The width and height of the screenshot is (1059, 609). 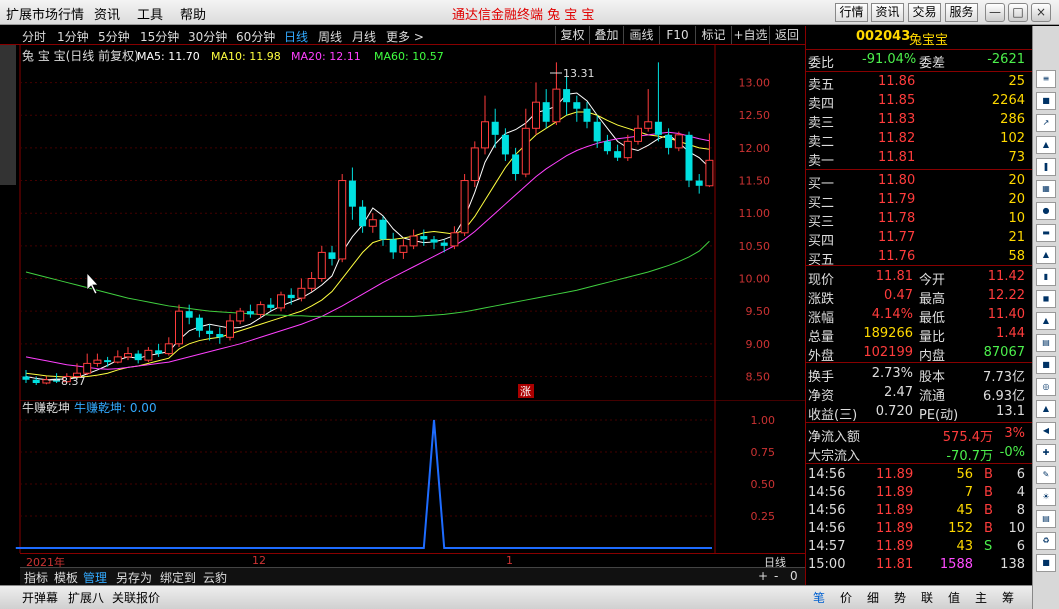 What do you see at coordinates (851, 12) in the screenshot?
I see `quotes-button: 行情` at bounding box center [851, 12].